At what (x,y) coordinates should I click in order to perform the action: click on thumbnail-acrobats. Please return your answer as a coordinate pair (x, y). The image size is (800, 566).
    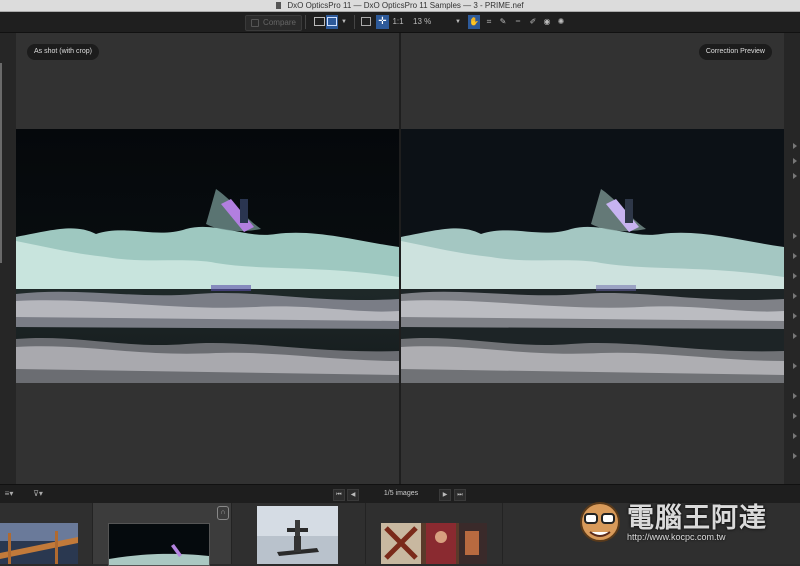
    Looking at the image, I should click on (297, 535).